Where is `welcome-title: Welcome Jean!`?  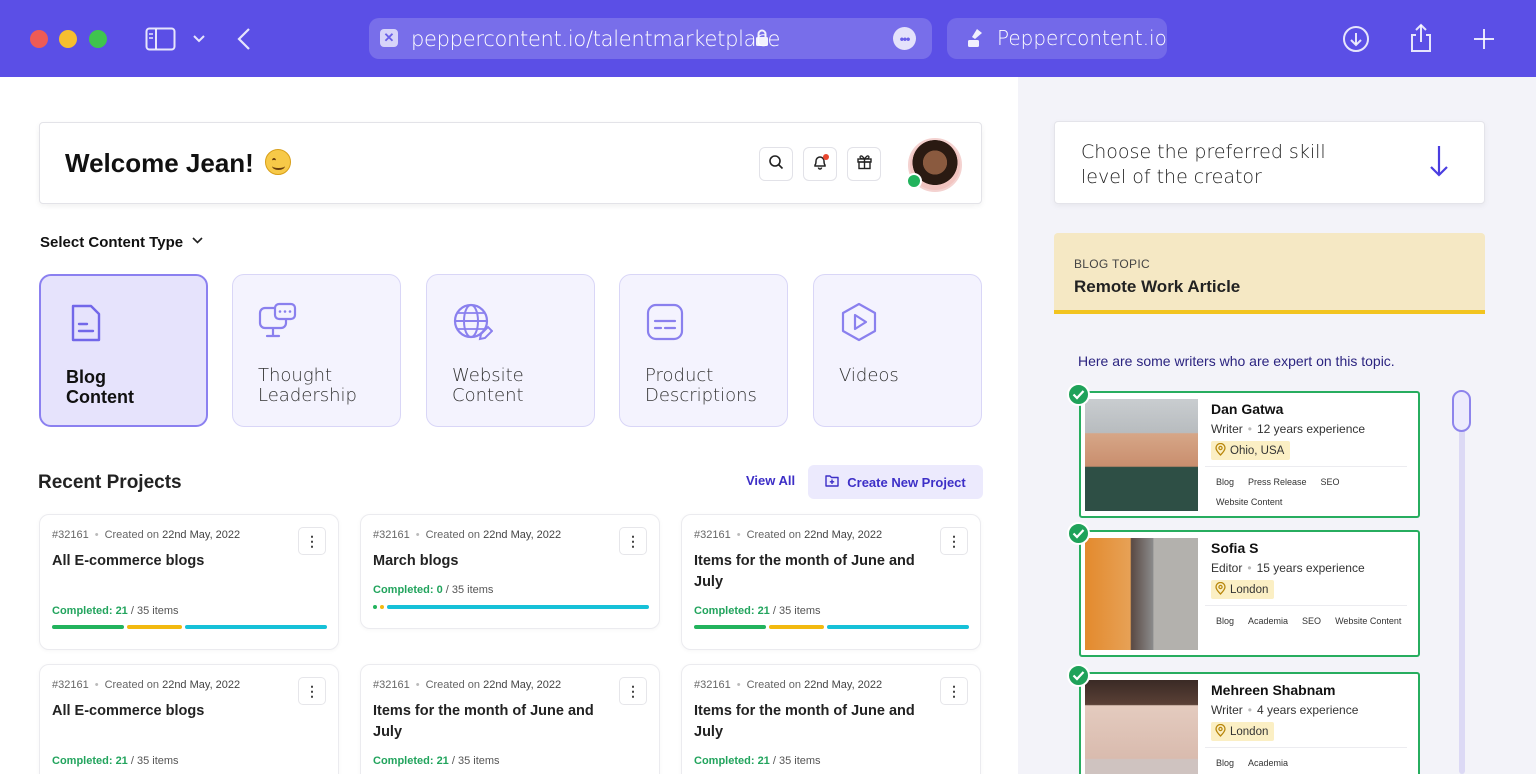
welcome-title: Welcome Jean! is located at coordinates (178, 163).